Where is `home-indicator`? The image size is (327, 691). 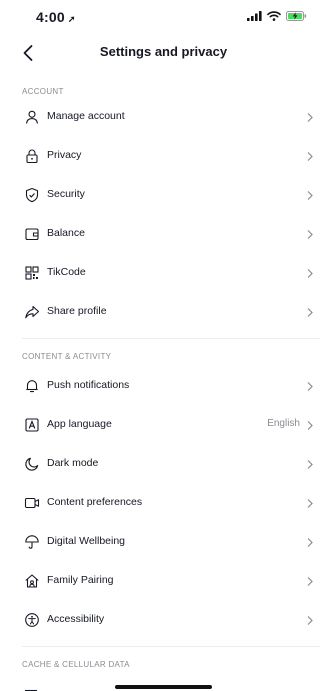
home-indicator is located at coordinates (163, 687).